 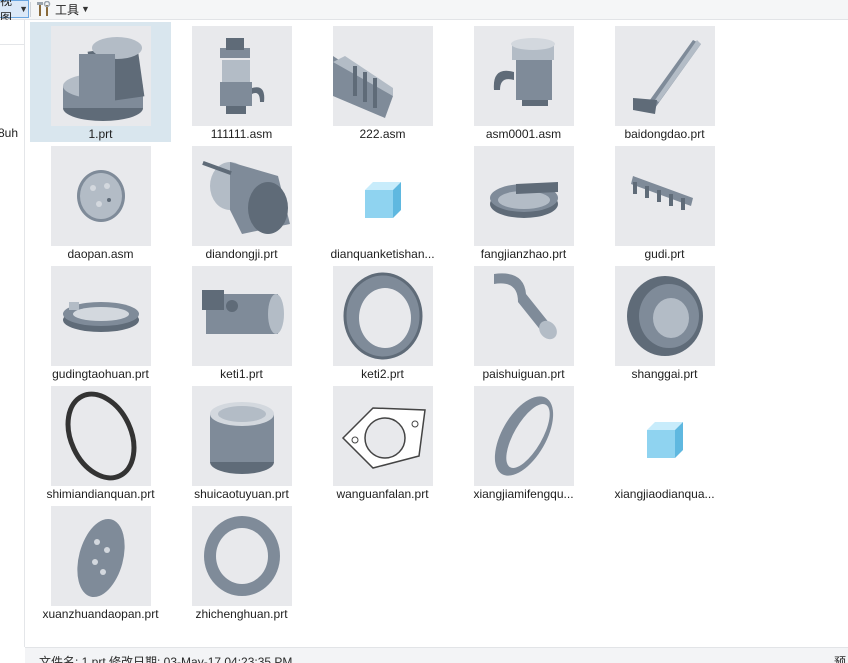 I want to click on file-name-label: 111111.asm, so click(x=241, y=134).